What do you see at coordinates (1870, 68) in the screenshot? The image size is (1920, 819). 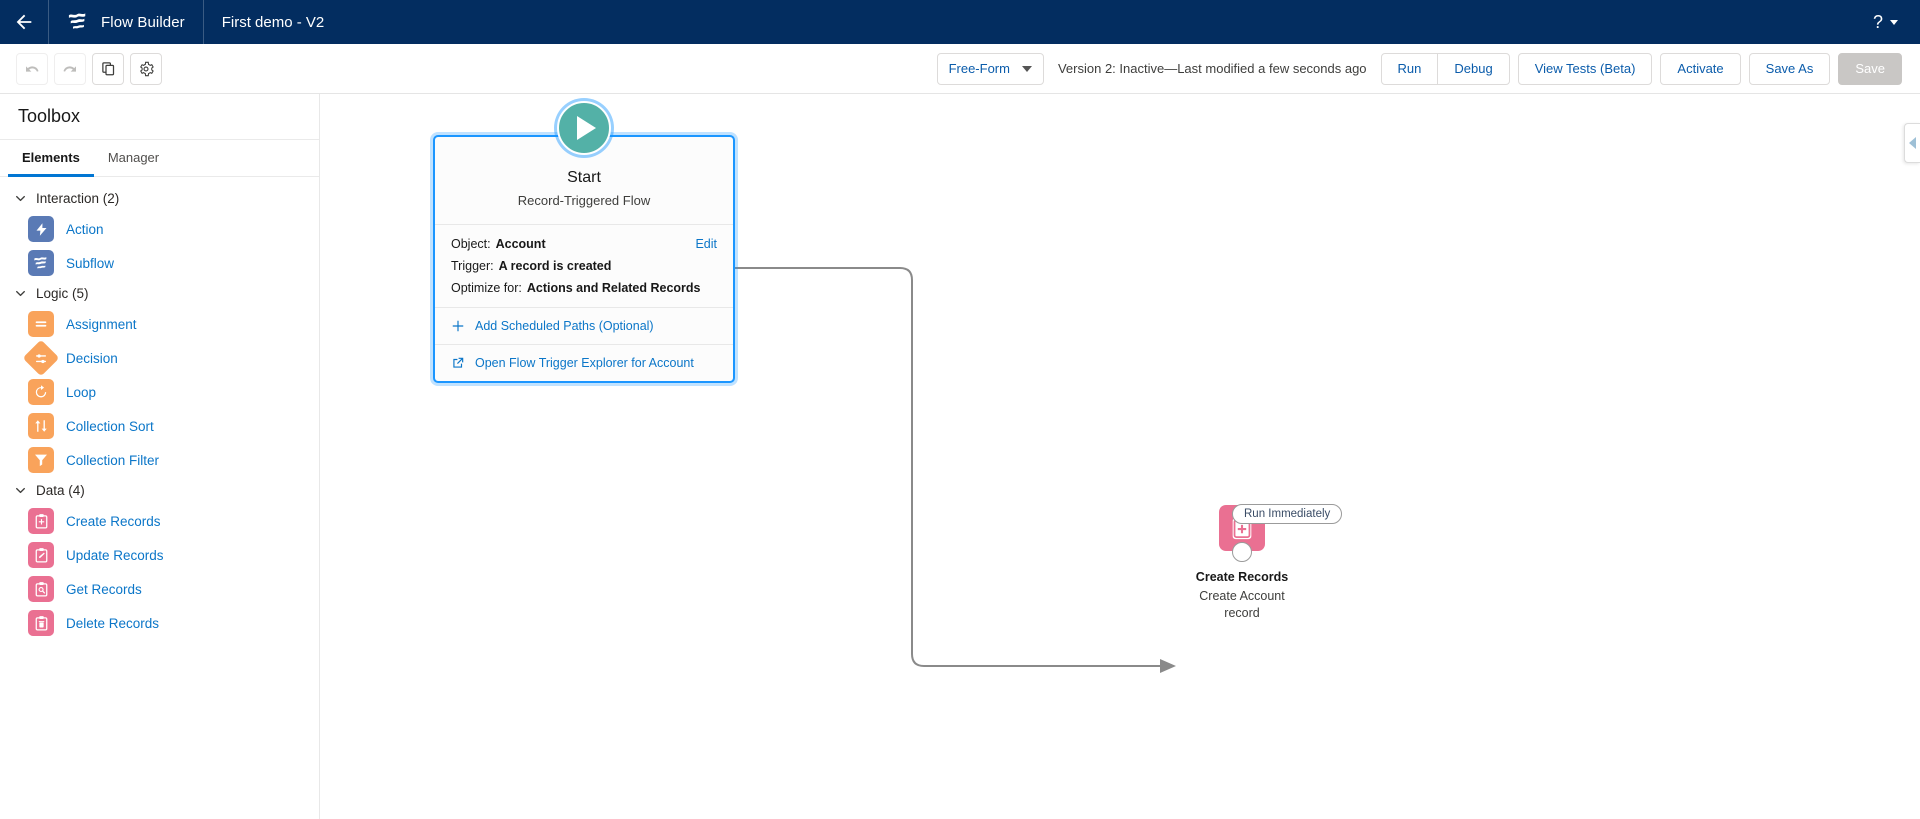 I see `save-button: Save` at bounding box center [1870, 68].